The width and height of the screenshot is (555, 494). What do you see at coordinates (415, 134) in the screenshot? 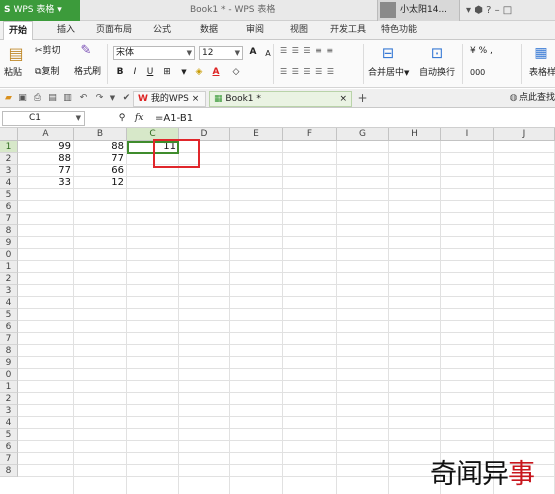
I see `column-header-h: H` at bounding box center [415, 134].